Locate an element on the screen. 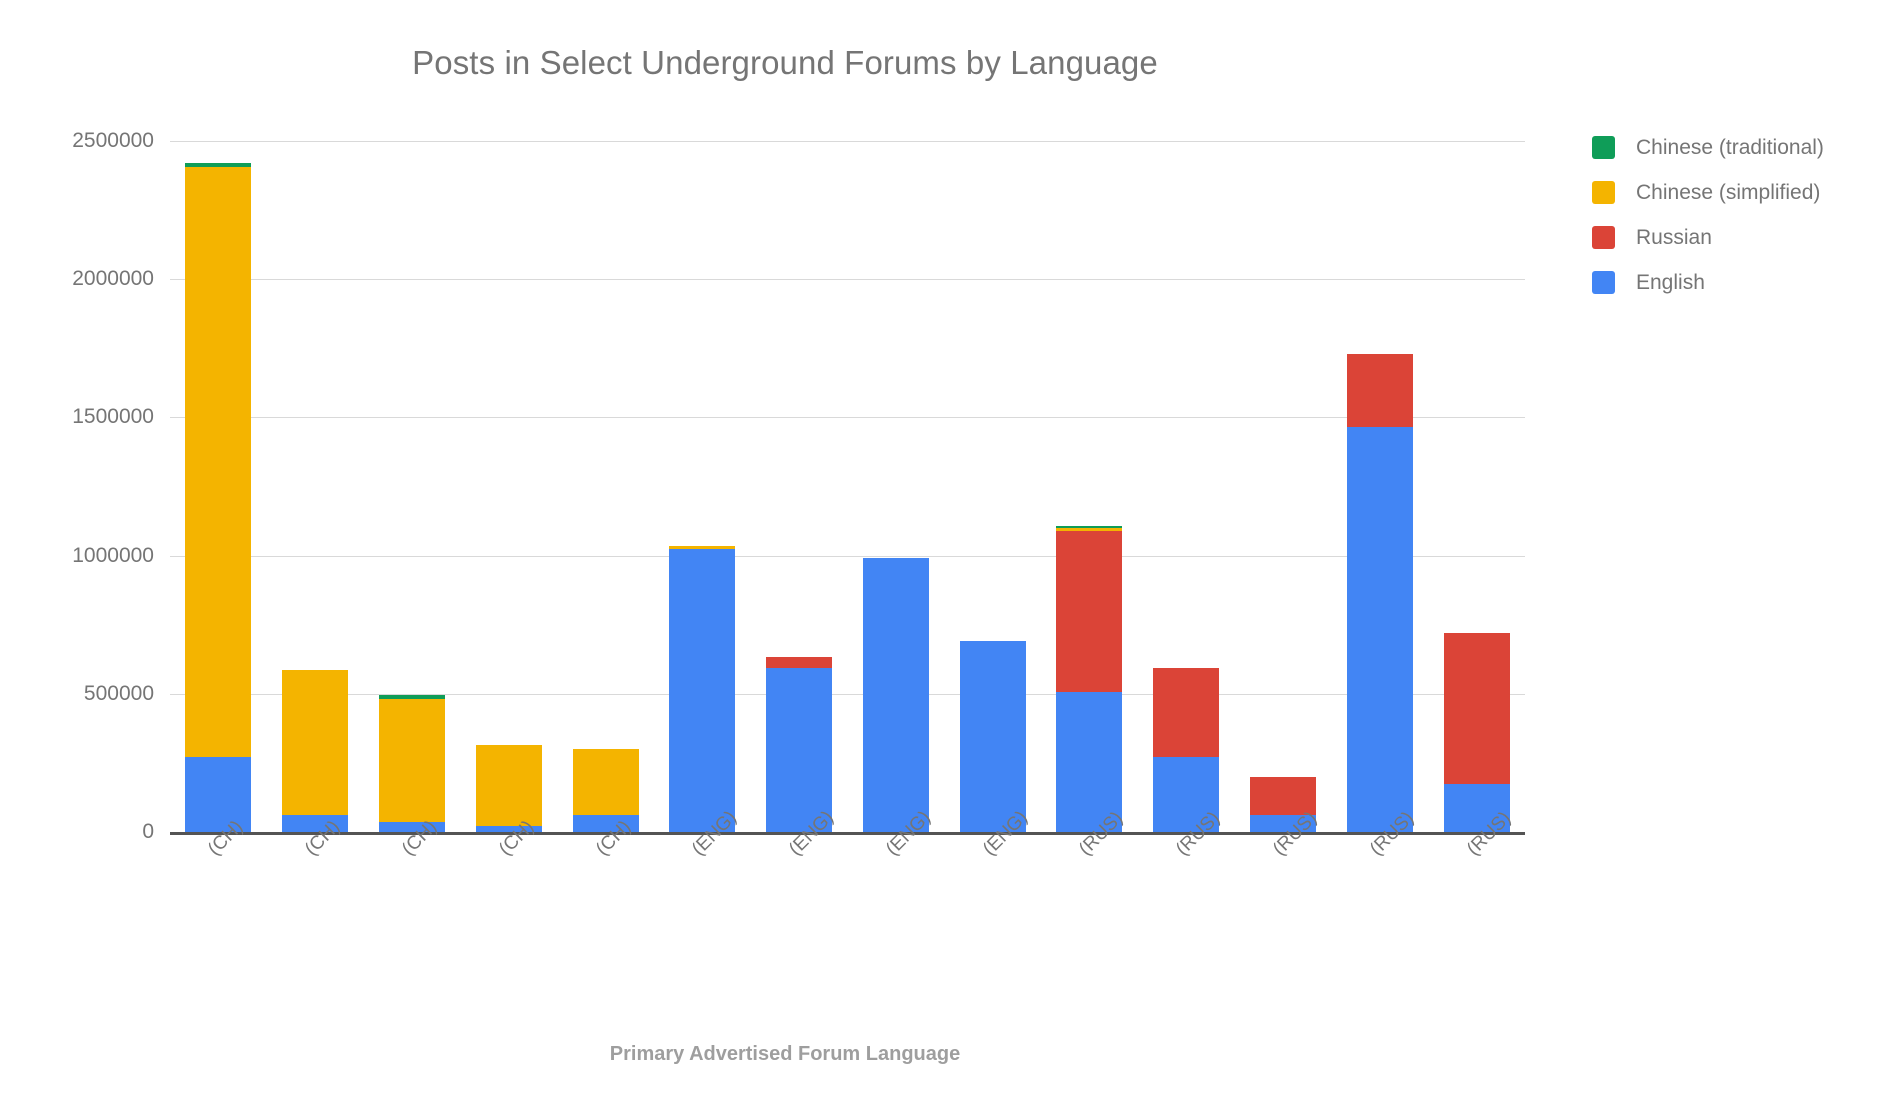 This screenshot has height=1117, width=1892. legend-item-label: Chinese (simplified) is located at coordinates (1728, 192).